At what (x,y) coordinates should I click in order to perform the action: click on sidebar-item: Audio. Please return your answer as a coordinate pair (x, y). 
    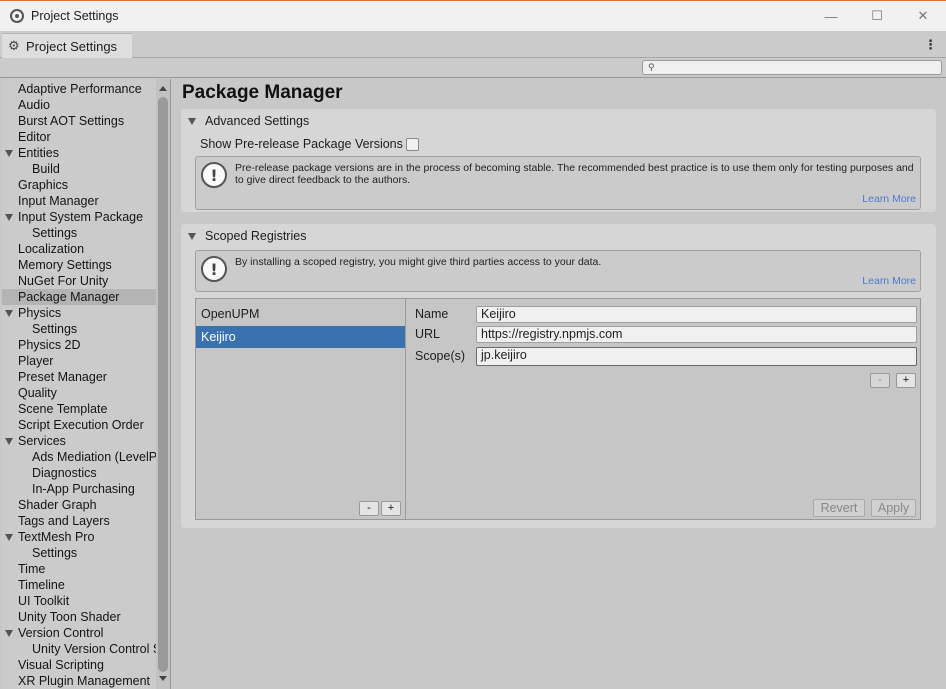
    Looking at the image, I should click on (79, 105).